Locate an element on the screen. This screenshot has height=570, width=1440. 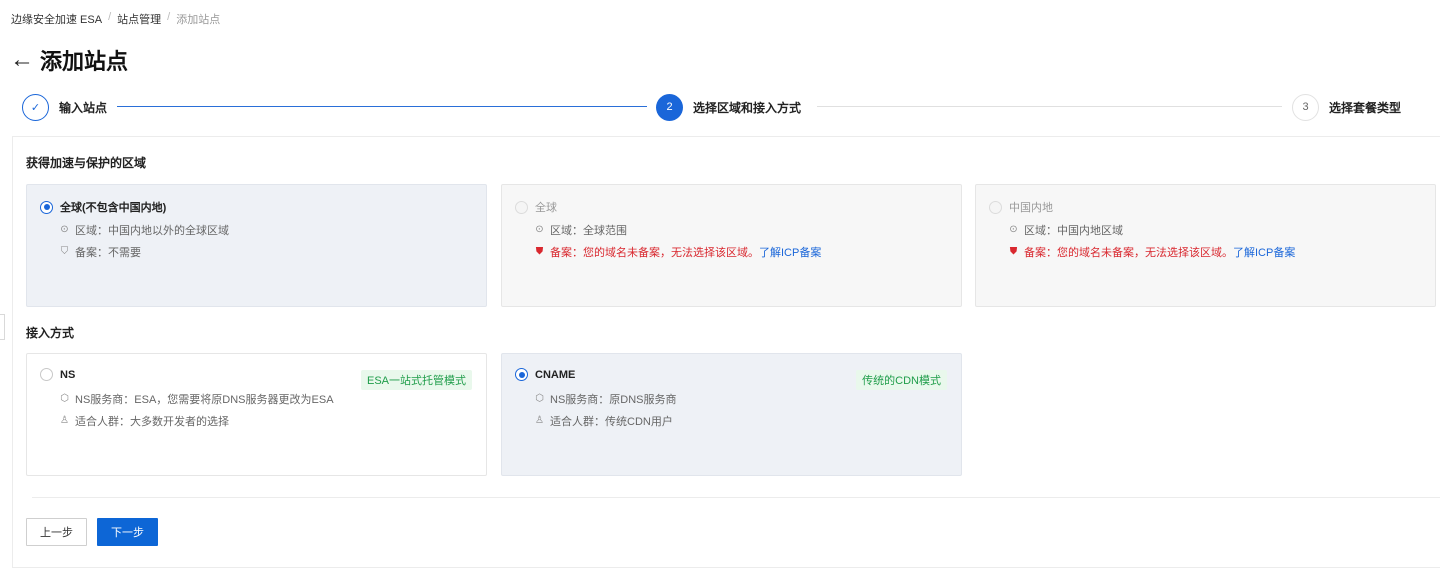
step-3-label: 选择套餐类型 is located at coordinates (1365, 107).